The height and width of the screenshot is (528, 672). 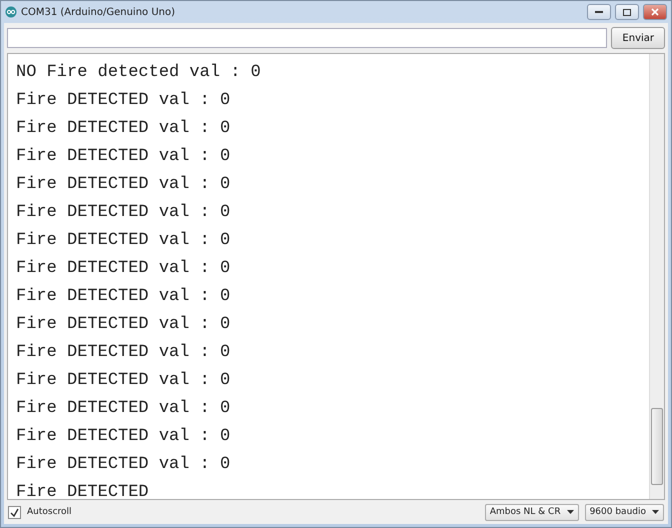 What do you see at coordinates (638, 38) in the screenshot?
I see `send-button: Enviar` at bounding box center [638, 38].